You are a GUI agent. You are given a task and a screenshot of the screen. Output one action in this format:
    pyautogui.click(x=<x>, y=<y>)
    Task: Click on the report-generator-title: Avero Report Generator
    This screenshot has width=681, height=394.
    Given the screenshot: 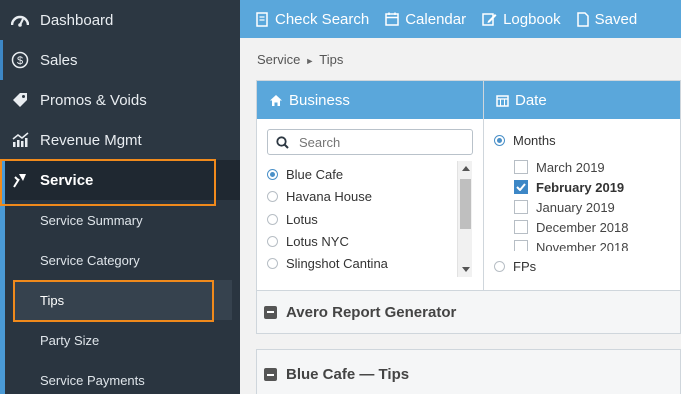 What is the action you would take?
    pyautogui.click(x=371, y=312)
    